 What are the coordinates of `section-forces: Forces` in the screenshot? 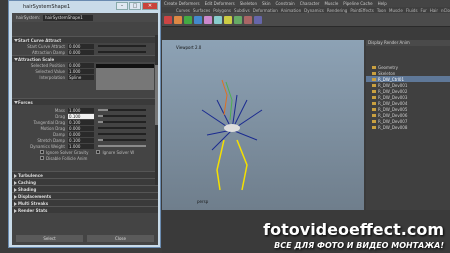 It's located at (85, 101).